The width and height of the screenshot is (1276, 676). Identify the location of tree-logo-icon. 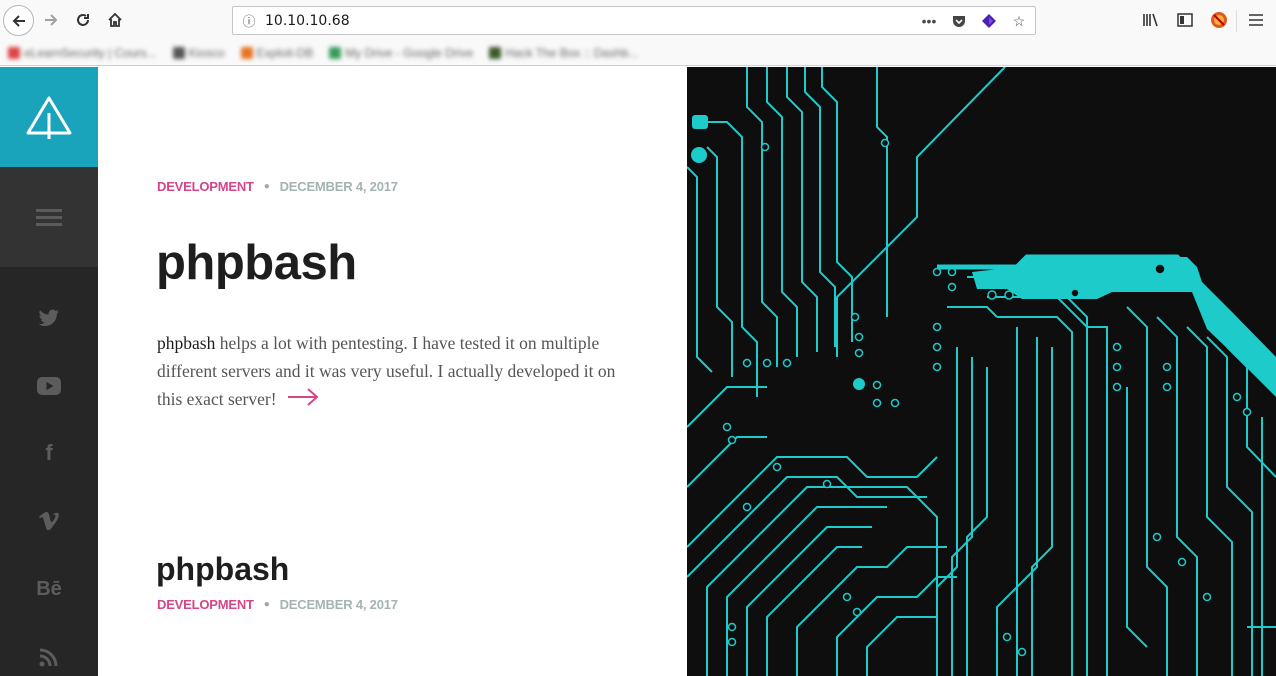
(49, 117).